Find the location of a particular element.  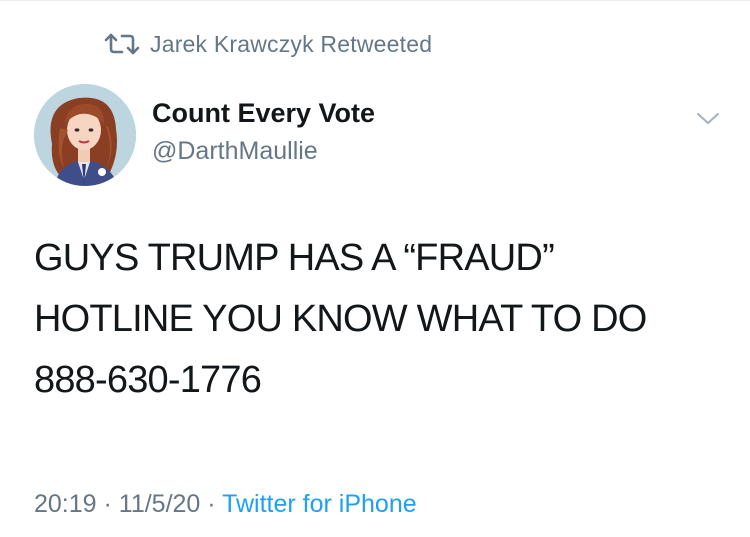

avatar-illustration is located at coordinates (85, 135).